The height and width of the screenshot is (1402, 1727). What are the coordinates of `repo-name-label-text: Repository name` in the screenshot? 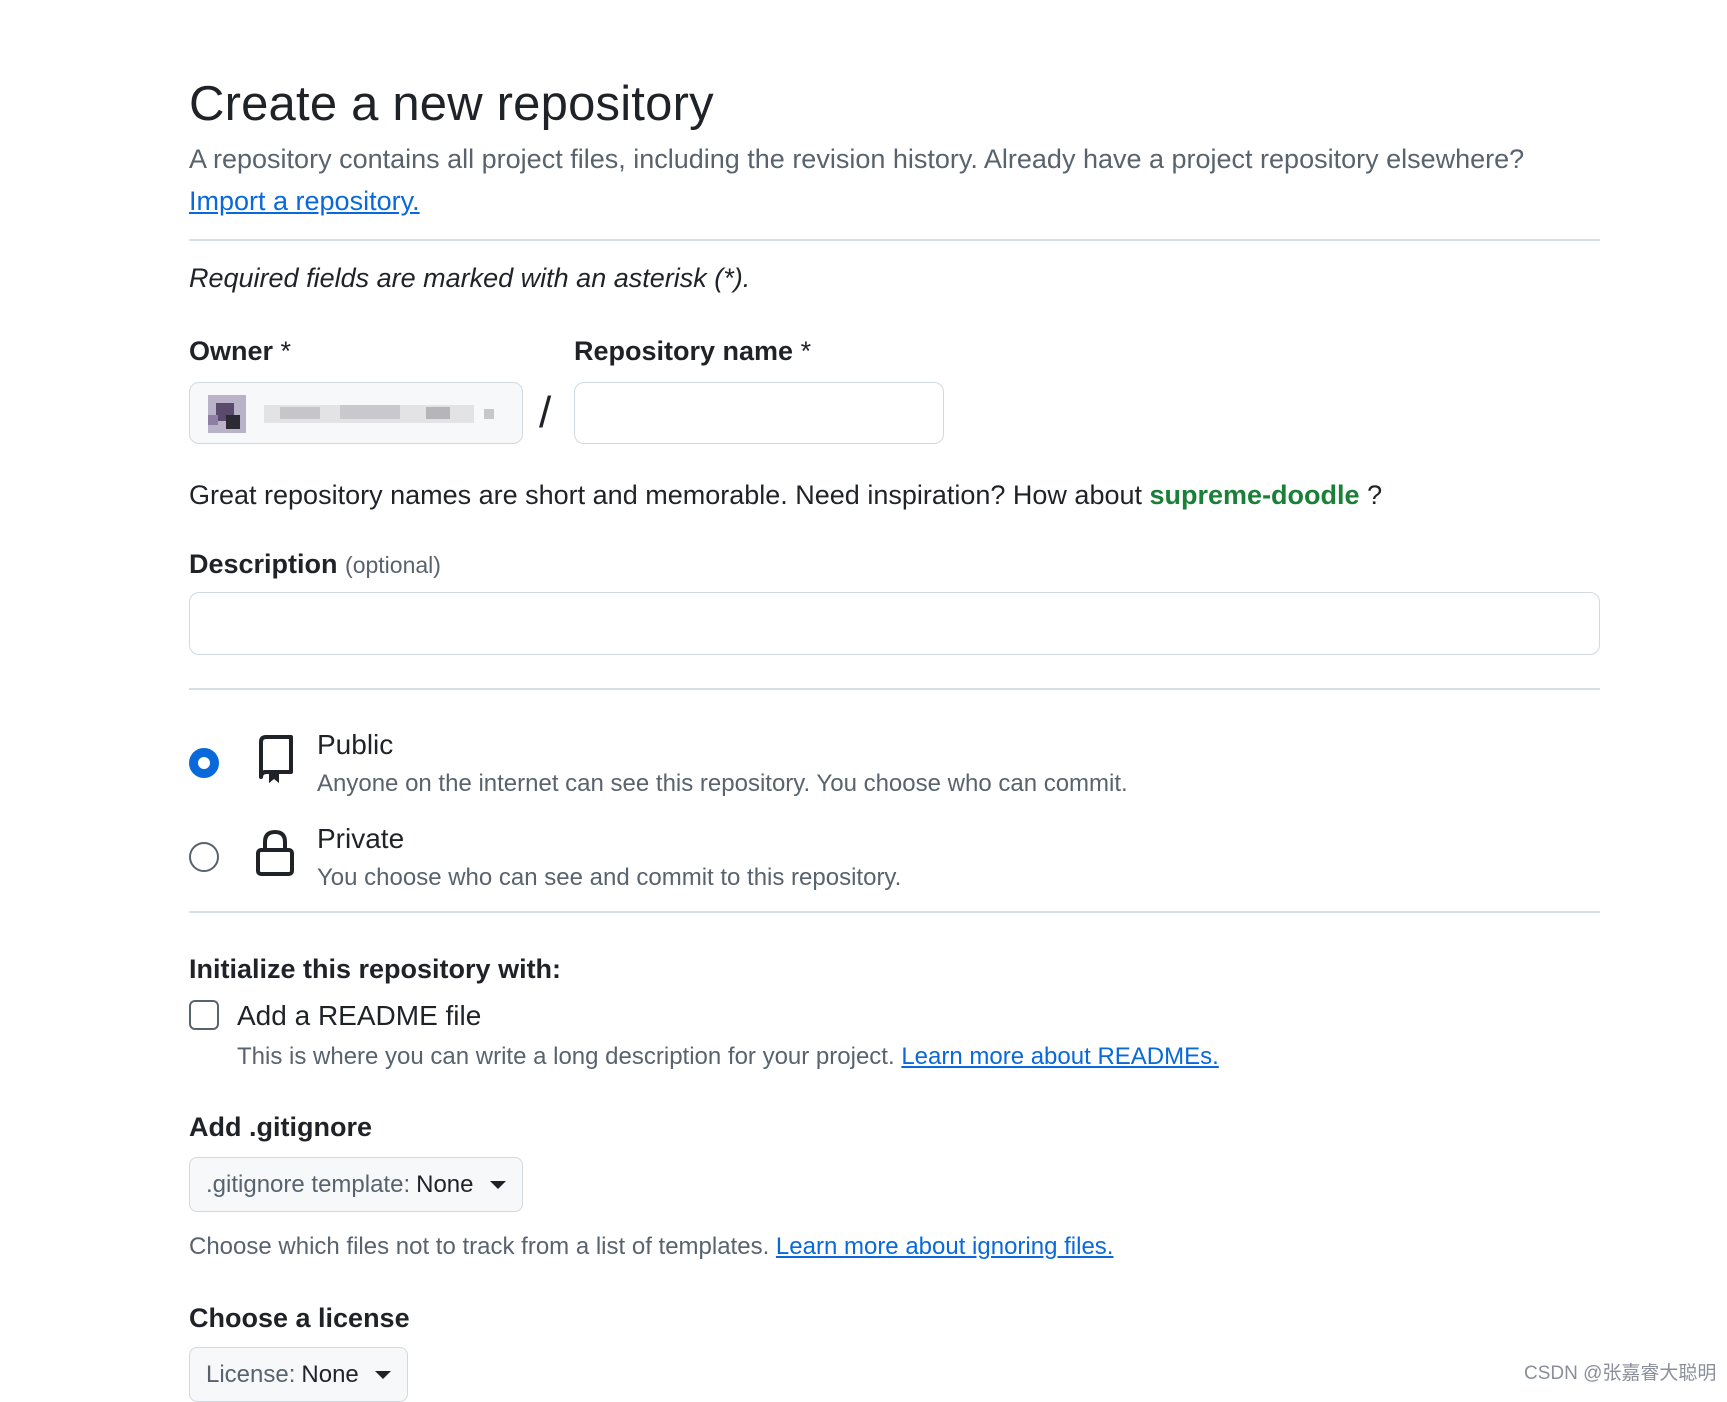 It's located at (684, 351).